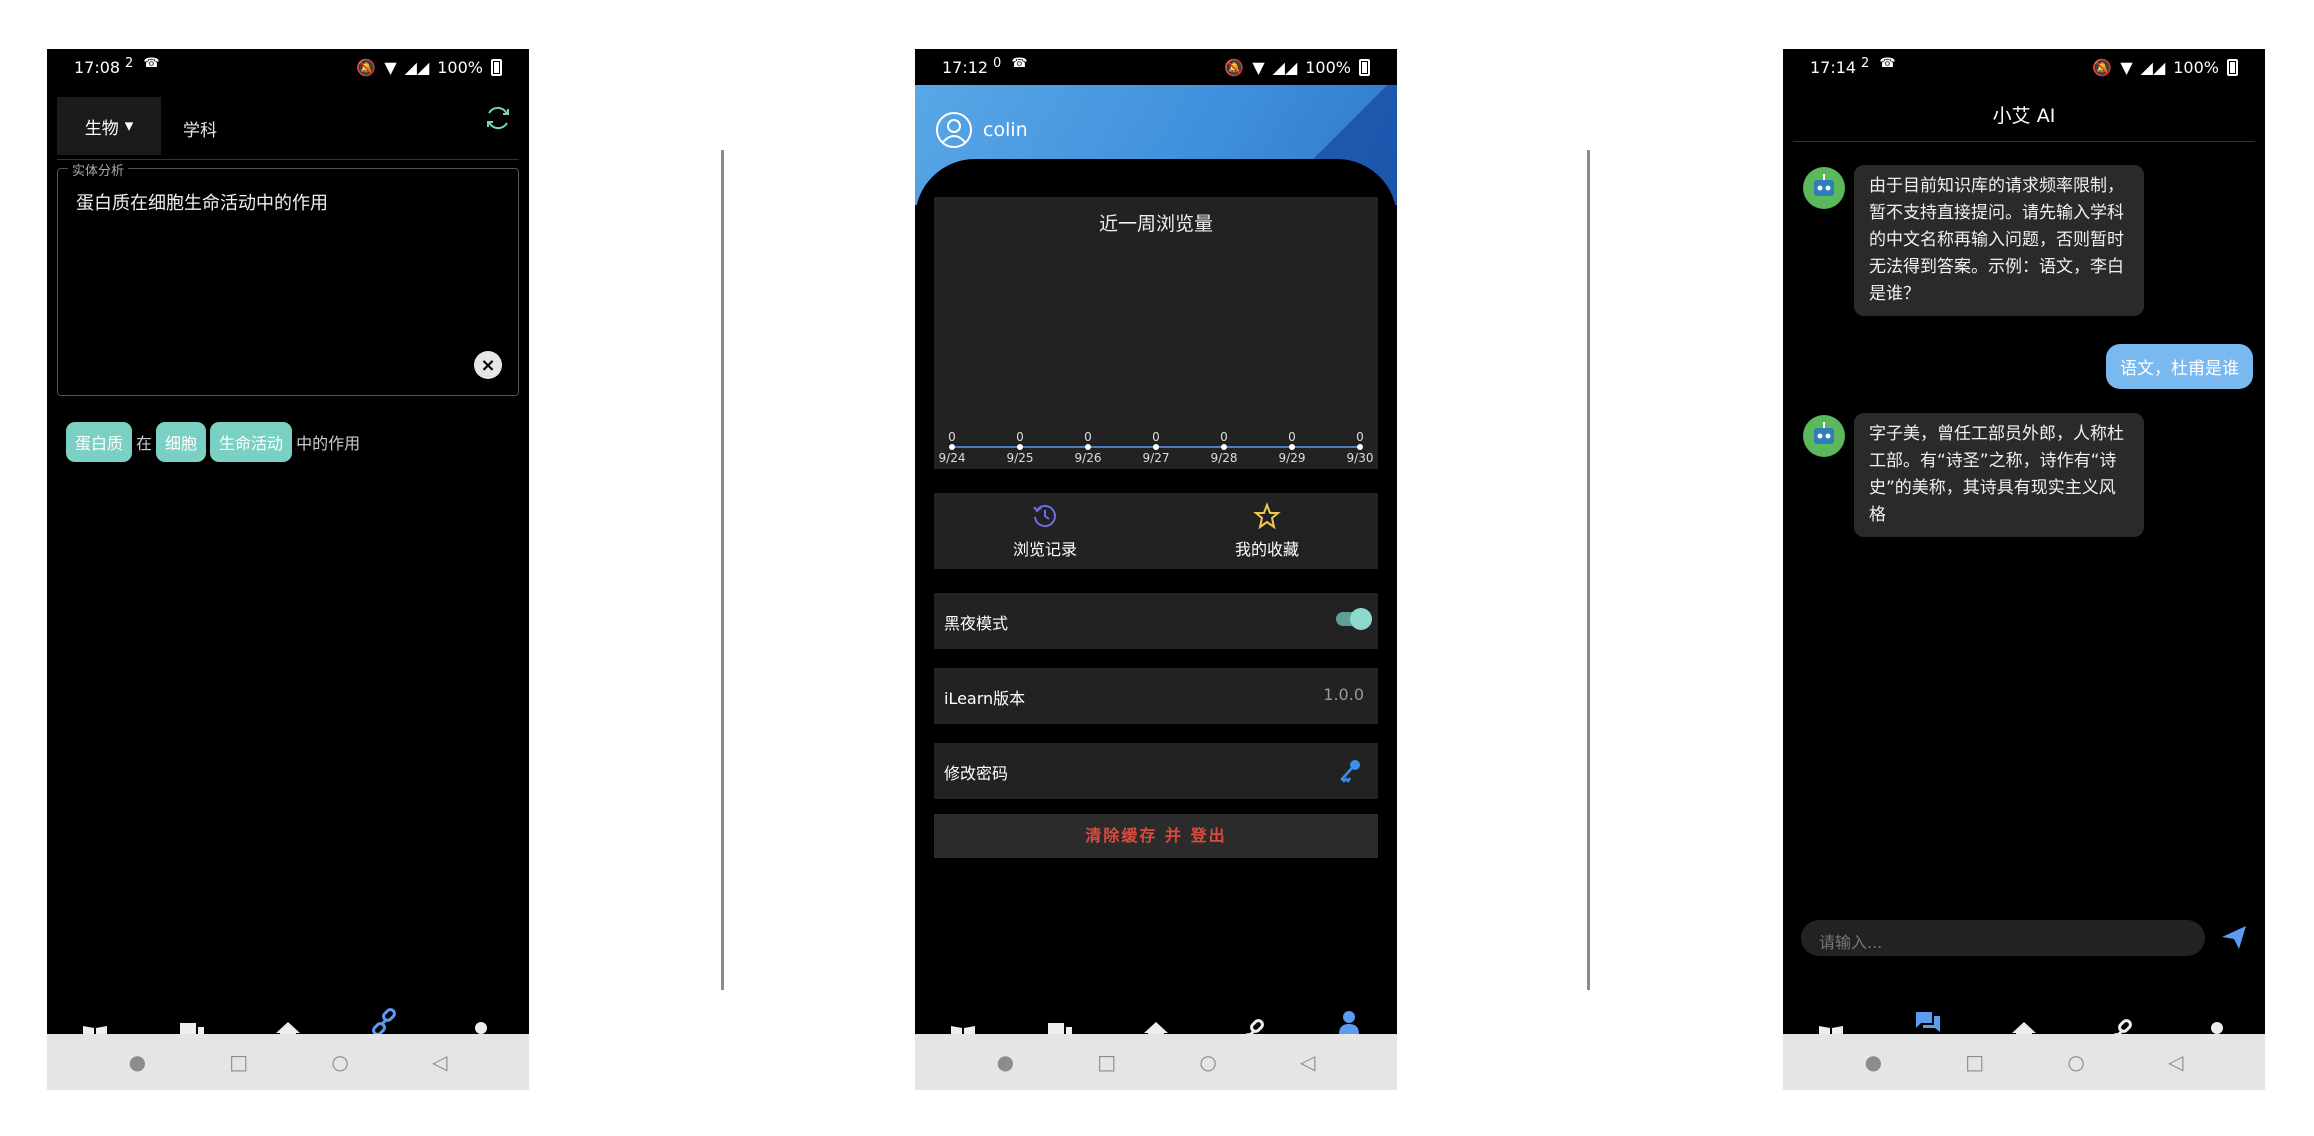 The width and height of the screenshot is (2314, 1136). I want to click on status-time: 17:14, so click(1833, 67).